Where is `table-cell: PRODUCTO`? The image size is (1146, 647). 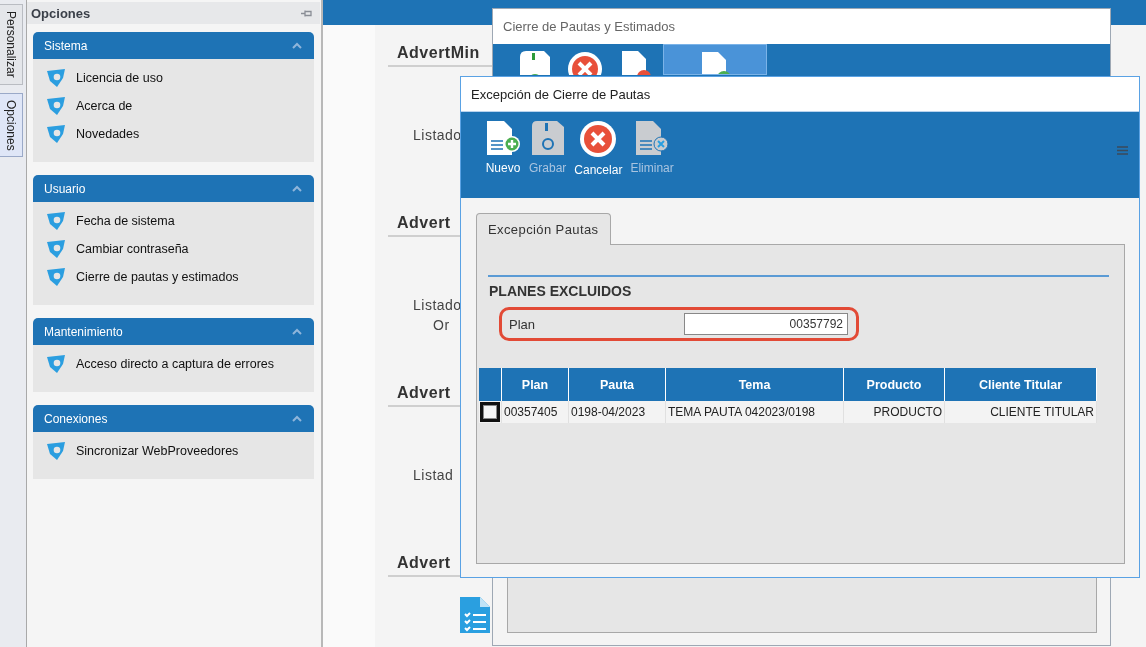
table-cell: PRODUCTO is located at coordinates (894, 412).